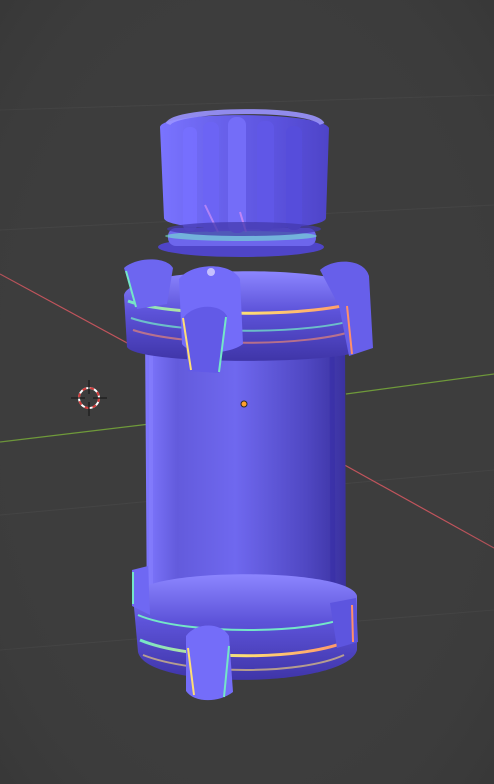  Describe the element at coordinates (209, 663) in the screenshot. I see `bottom-bracket-front` at that location.